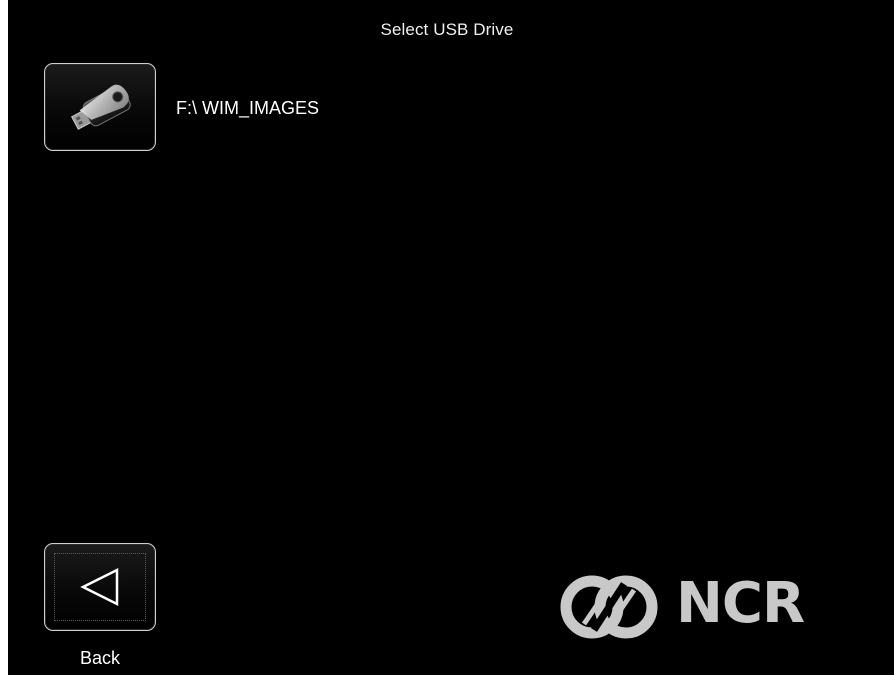 The image size is (894, 675). Describe the element at coordinates (609, 607) in the screenshot. I see `ncr-logo-icon` at that location.